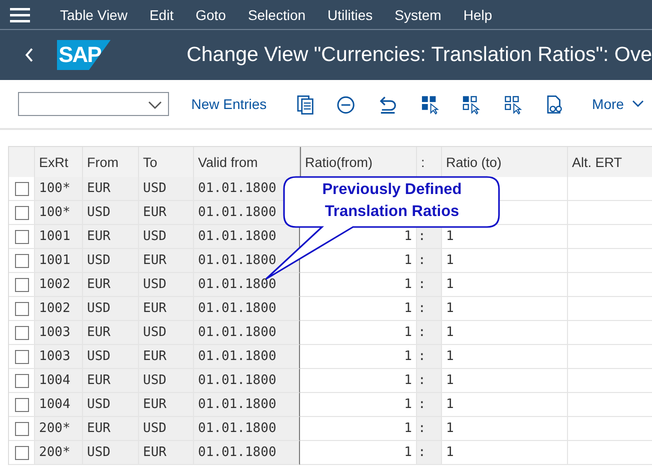  I want to click on menu-item: Goto, so click(211, 14).